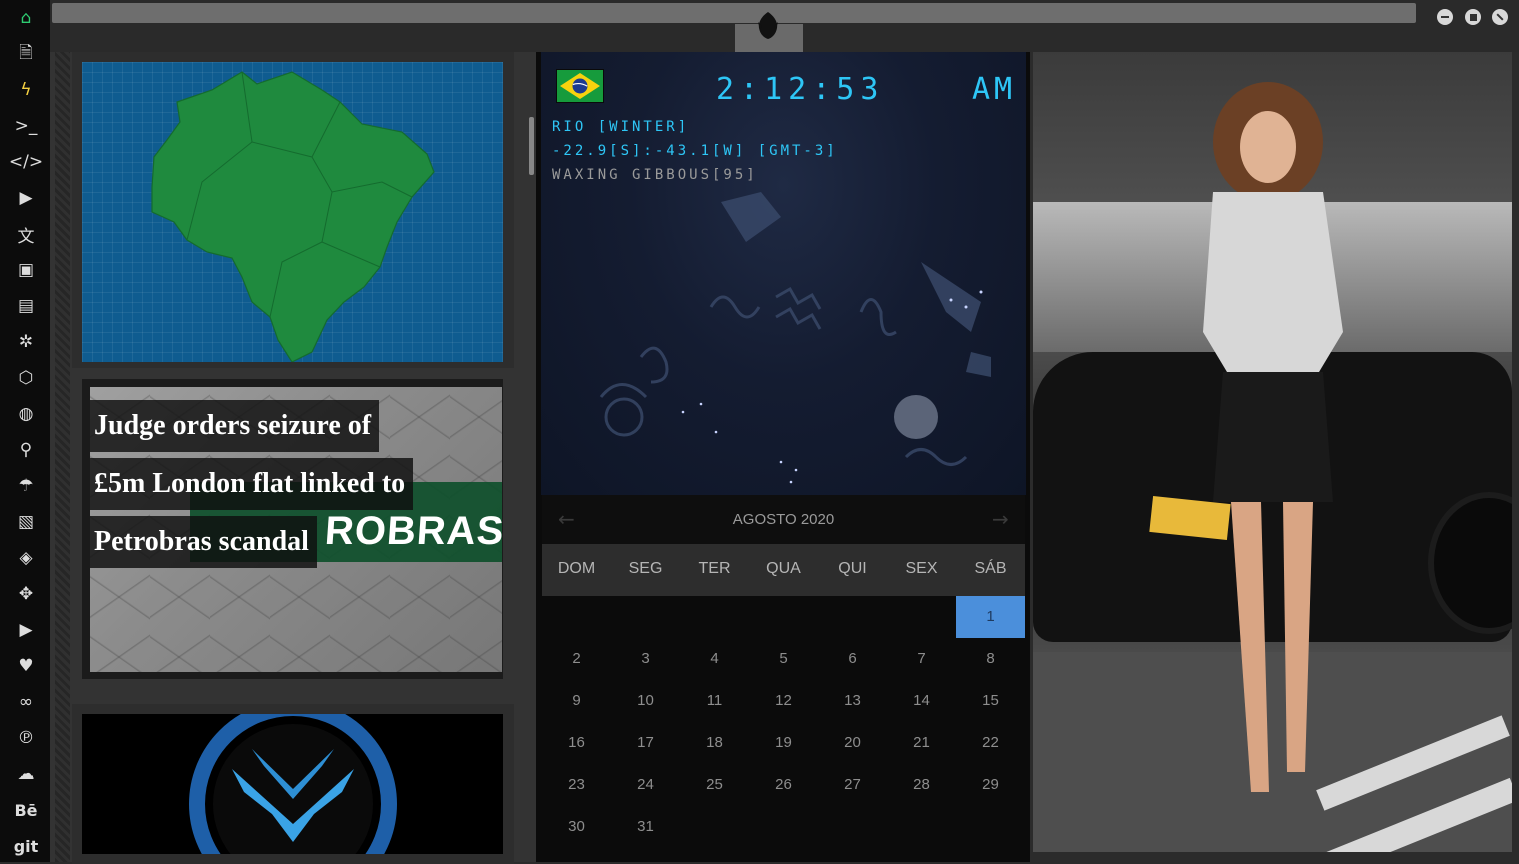 This screenshot has height=864, width=1519. Describe the element at coordinates (645, 785) in the screenshot. I see `calendar-day: 24` at that location.